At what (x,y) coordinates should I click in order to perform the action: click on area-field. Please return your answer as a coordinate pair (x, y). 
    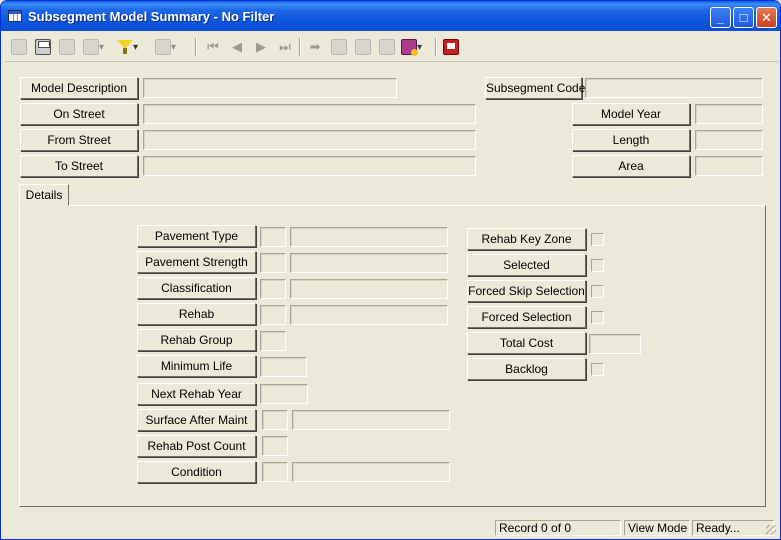
    Looking at the image, I should click on (729, 166).